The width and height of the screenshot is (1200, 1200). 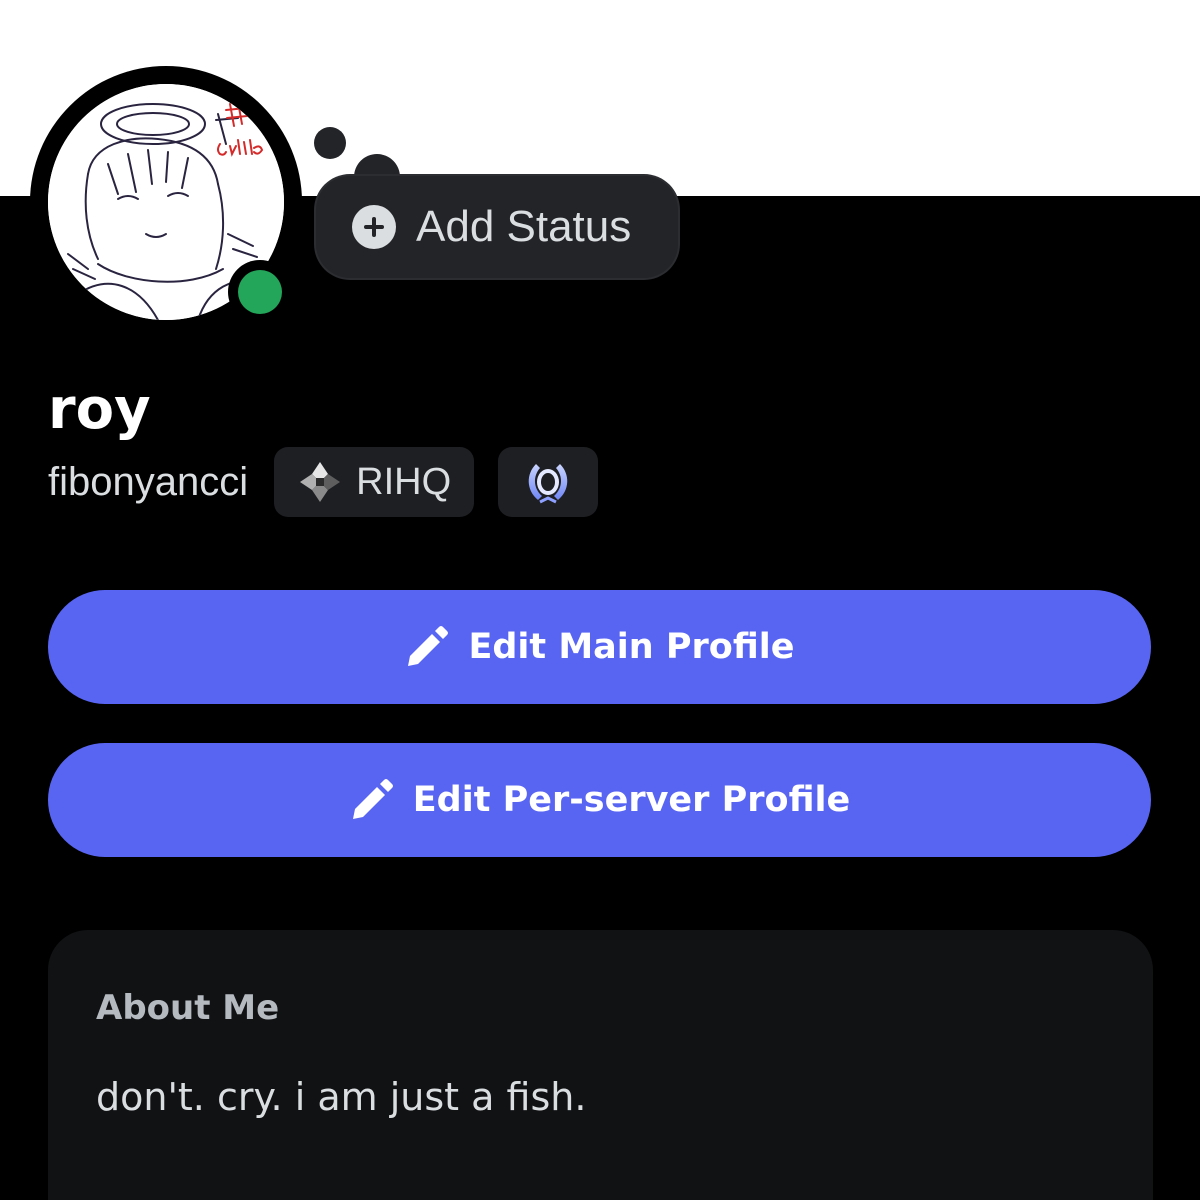 I want to click on username: fibonyancci, so click(x=148, y=482).